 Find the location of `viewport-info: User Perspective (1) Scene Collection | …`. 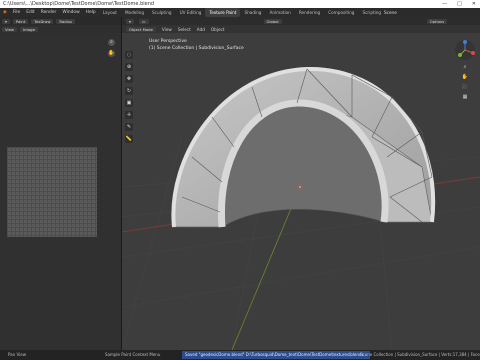

viewport-info: User Perspective (1) Scene Collection | … is located at coordinates (196, 45).